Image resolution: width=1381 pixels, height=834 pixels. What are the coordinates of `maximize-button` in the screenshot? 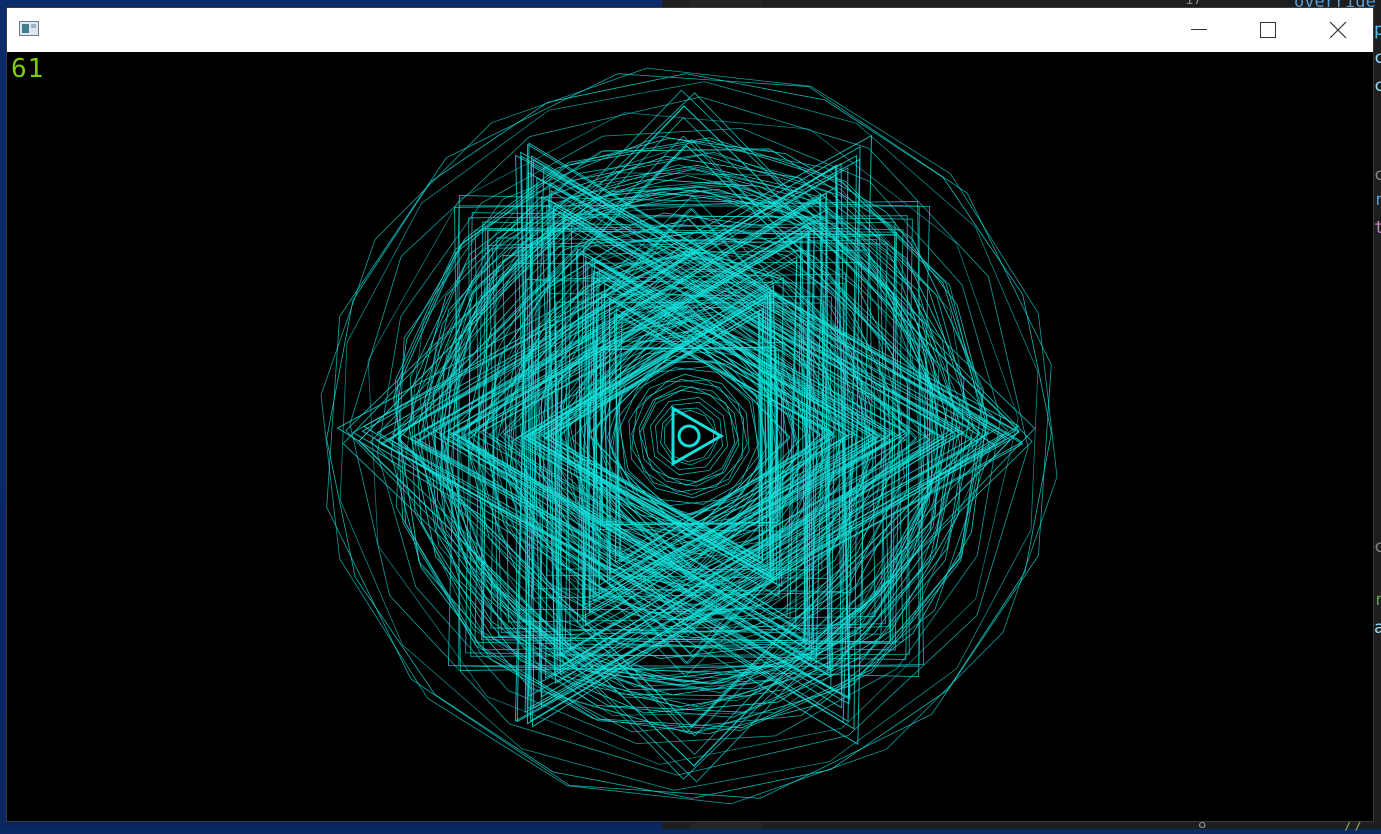 It's located at (1268, 30).